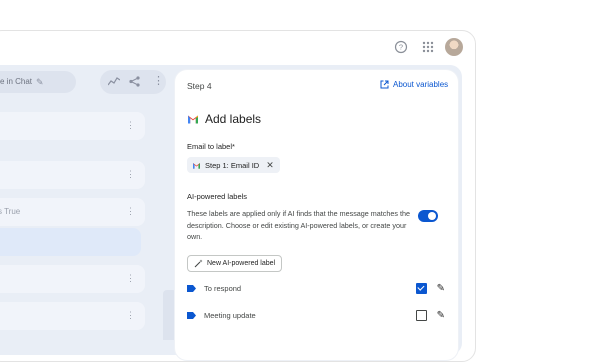  Describe the element at coordinates (70, 242) in the screenshot. I see `canvas-step-card-selected` at that location.